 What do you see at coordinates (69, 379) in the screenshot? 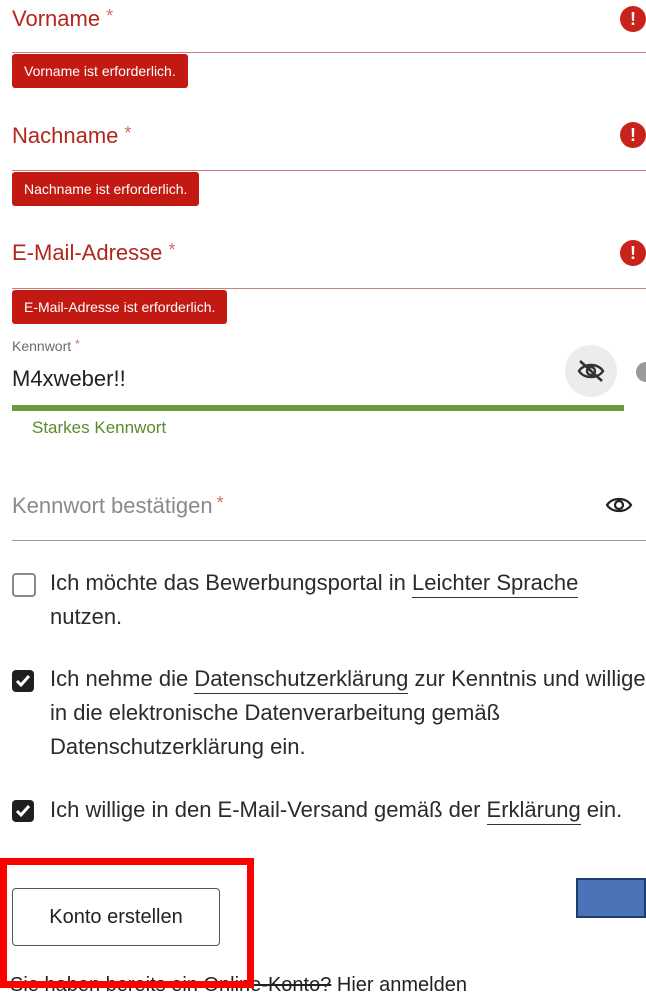
I see `password-input: M4xweber!!` at bounding box center [69, 379].